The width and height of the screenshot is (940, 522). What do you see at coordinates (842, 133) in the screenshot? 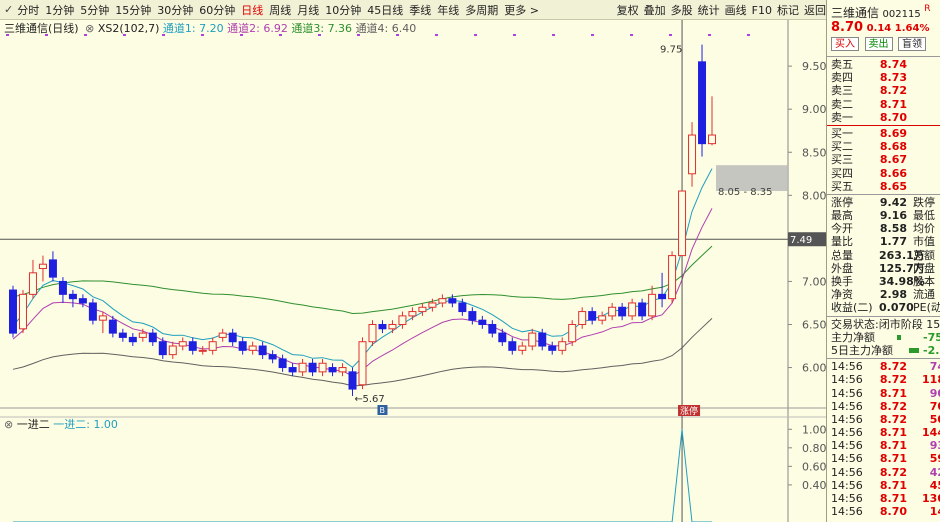
I see `book-level: 买一` at bounding box center [842, 133].